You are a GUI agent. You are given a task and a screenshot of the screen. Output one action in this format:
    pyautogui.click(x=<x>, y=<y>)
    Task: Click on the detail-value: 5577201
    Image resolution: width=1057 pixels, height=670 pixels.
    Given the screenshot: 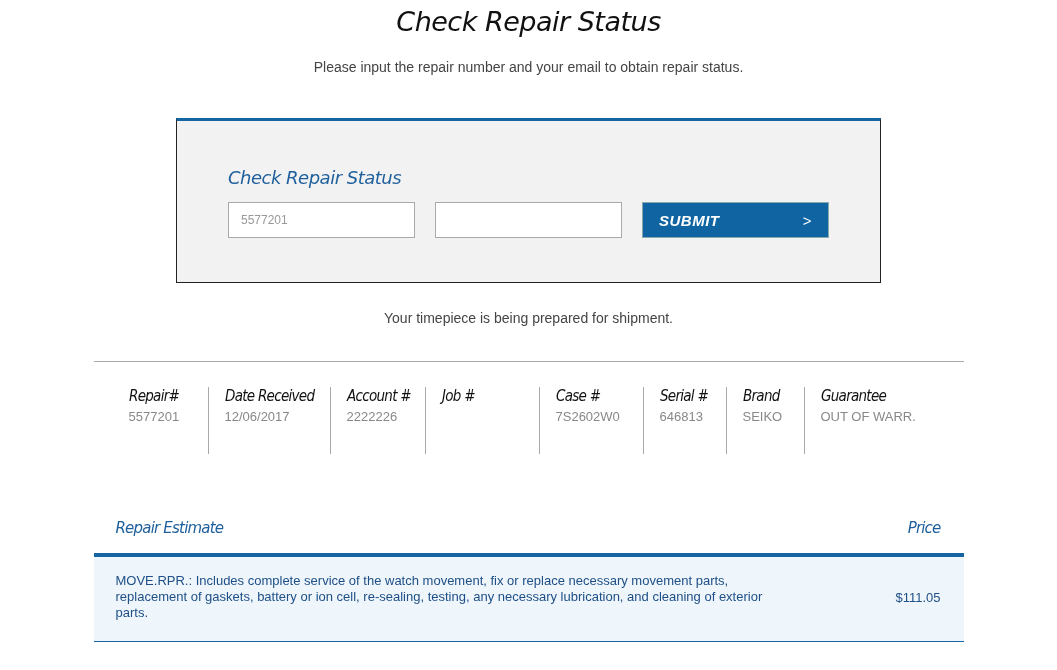 What is the action you would take?
    pyautogui.click(x=154, y=416)
    